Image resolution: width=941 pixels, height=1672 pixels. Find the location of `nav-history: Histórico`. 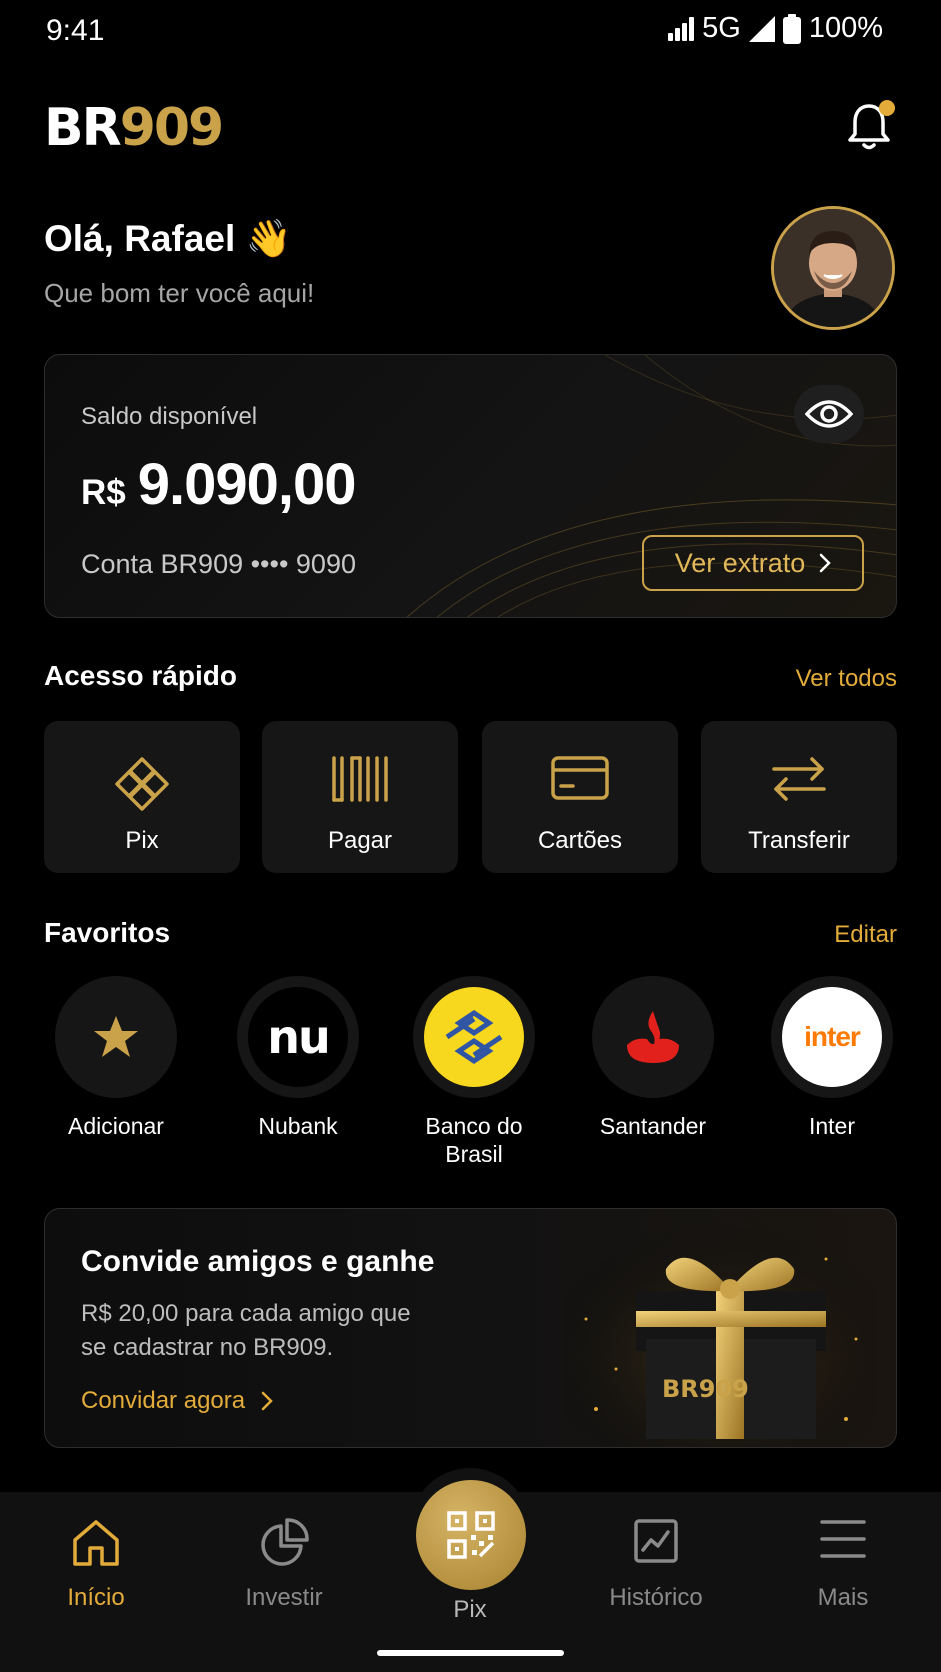

nav-history: Histórico is located at coordinates (656, 1565).